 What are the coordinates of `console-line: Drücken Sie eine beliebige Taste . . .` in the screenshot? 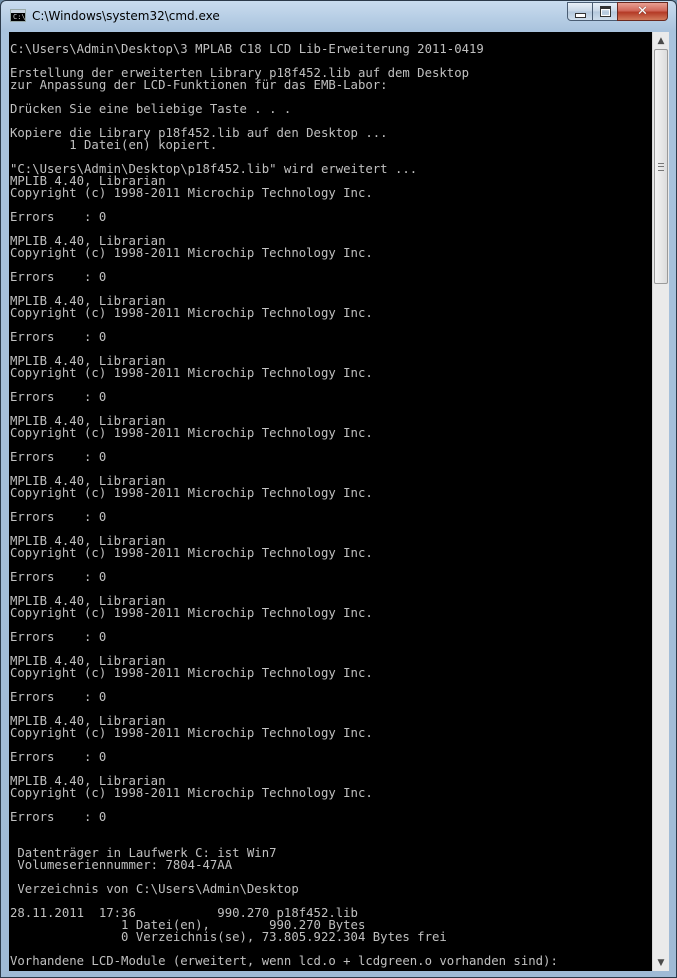 It's located at (151, 109).